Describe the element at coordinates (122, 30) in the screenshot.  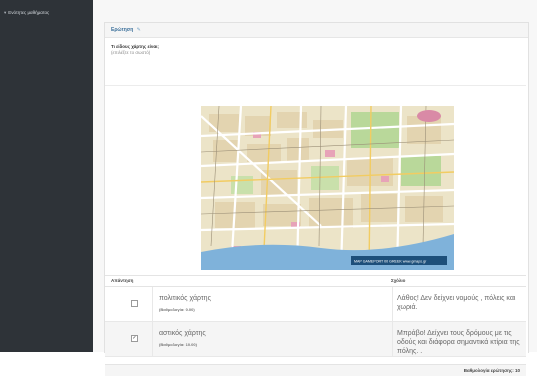
I see `question-header-label: Ερώτηση` at that location.